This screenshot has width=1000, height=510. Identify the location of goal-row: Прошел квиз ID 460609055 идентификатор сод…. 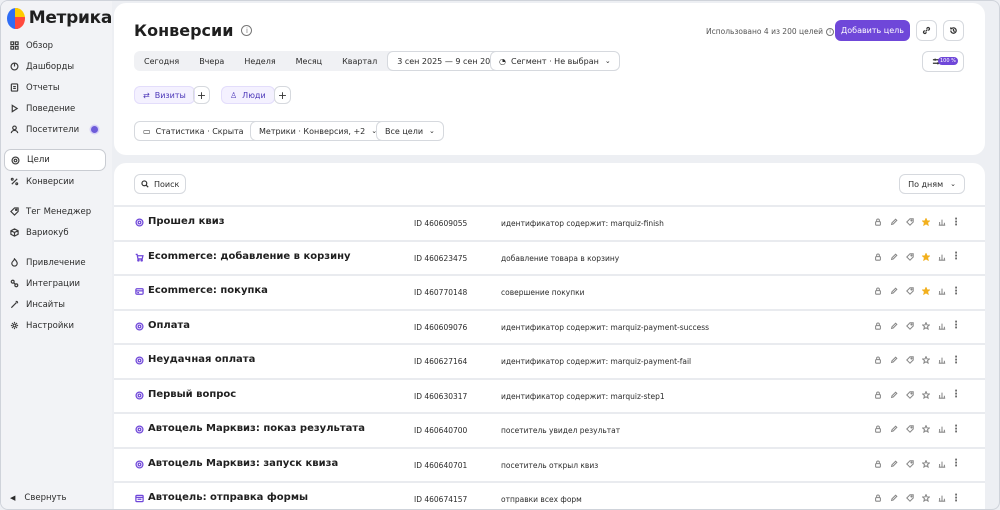
(549, 222).